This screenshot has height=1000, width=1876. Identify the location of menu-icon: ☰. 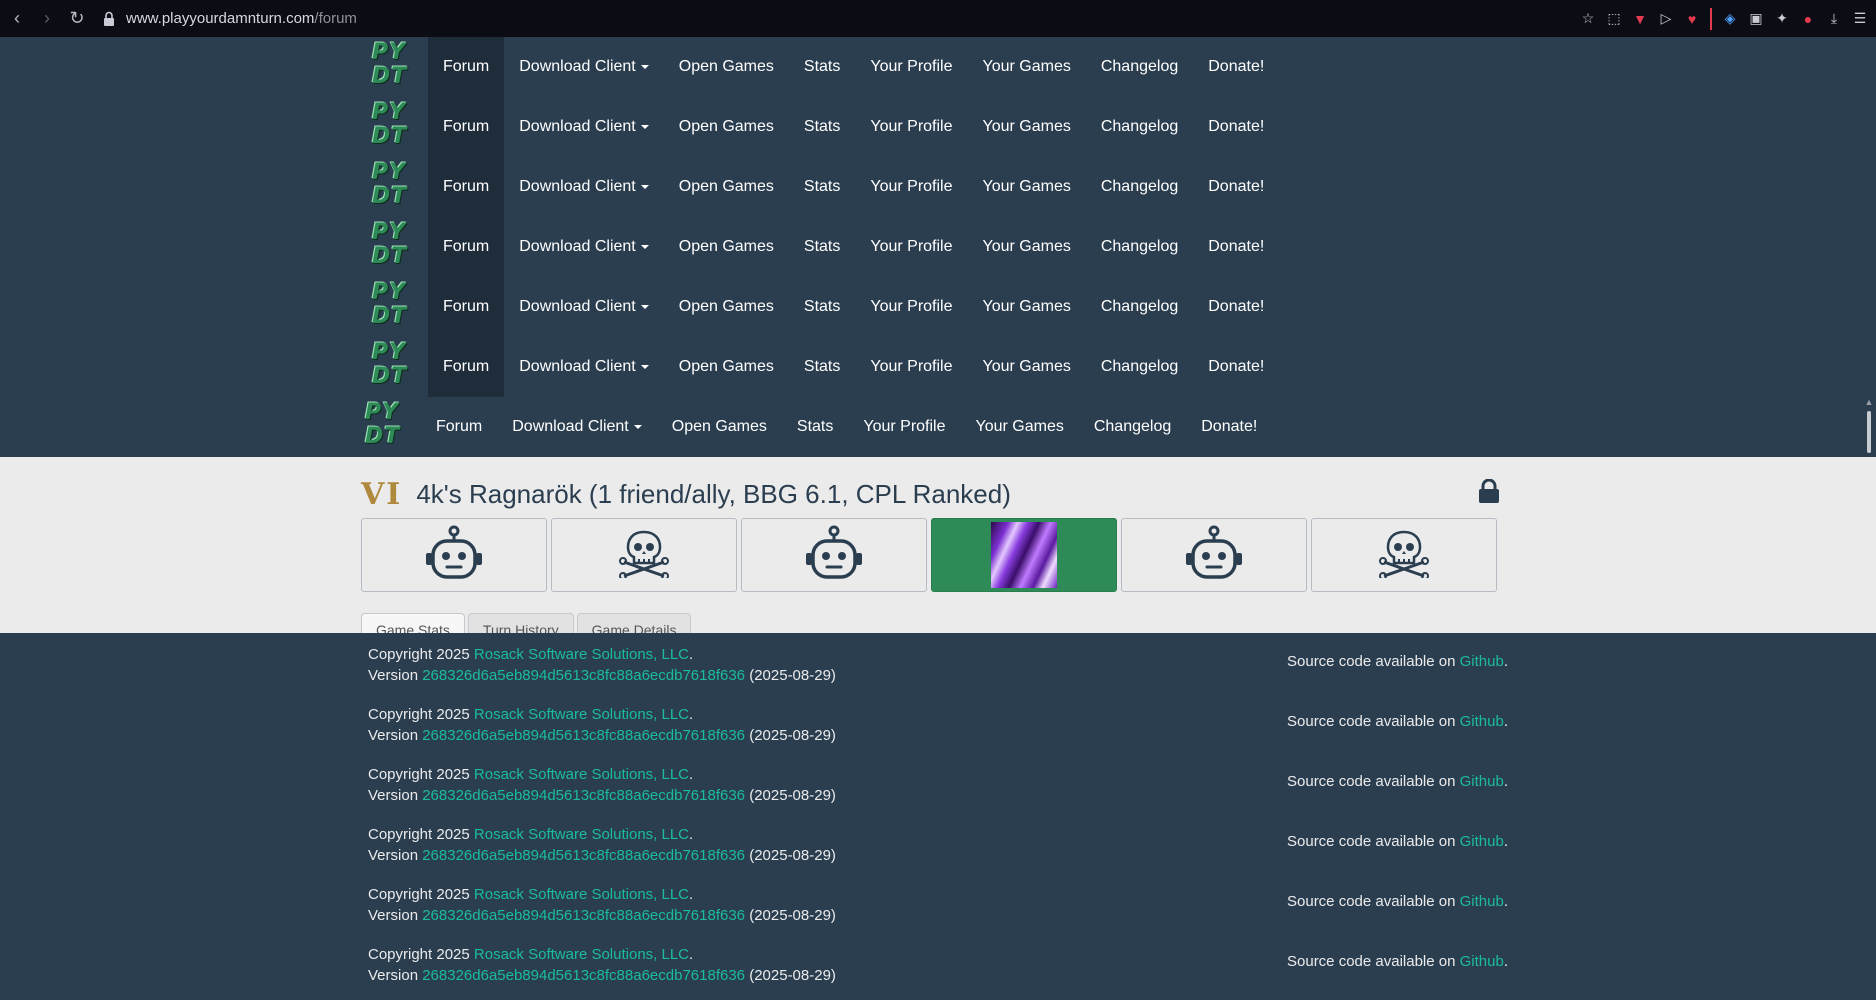
(1860, 18).